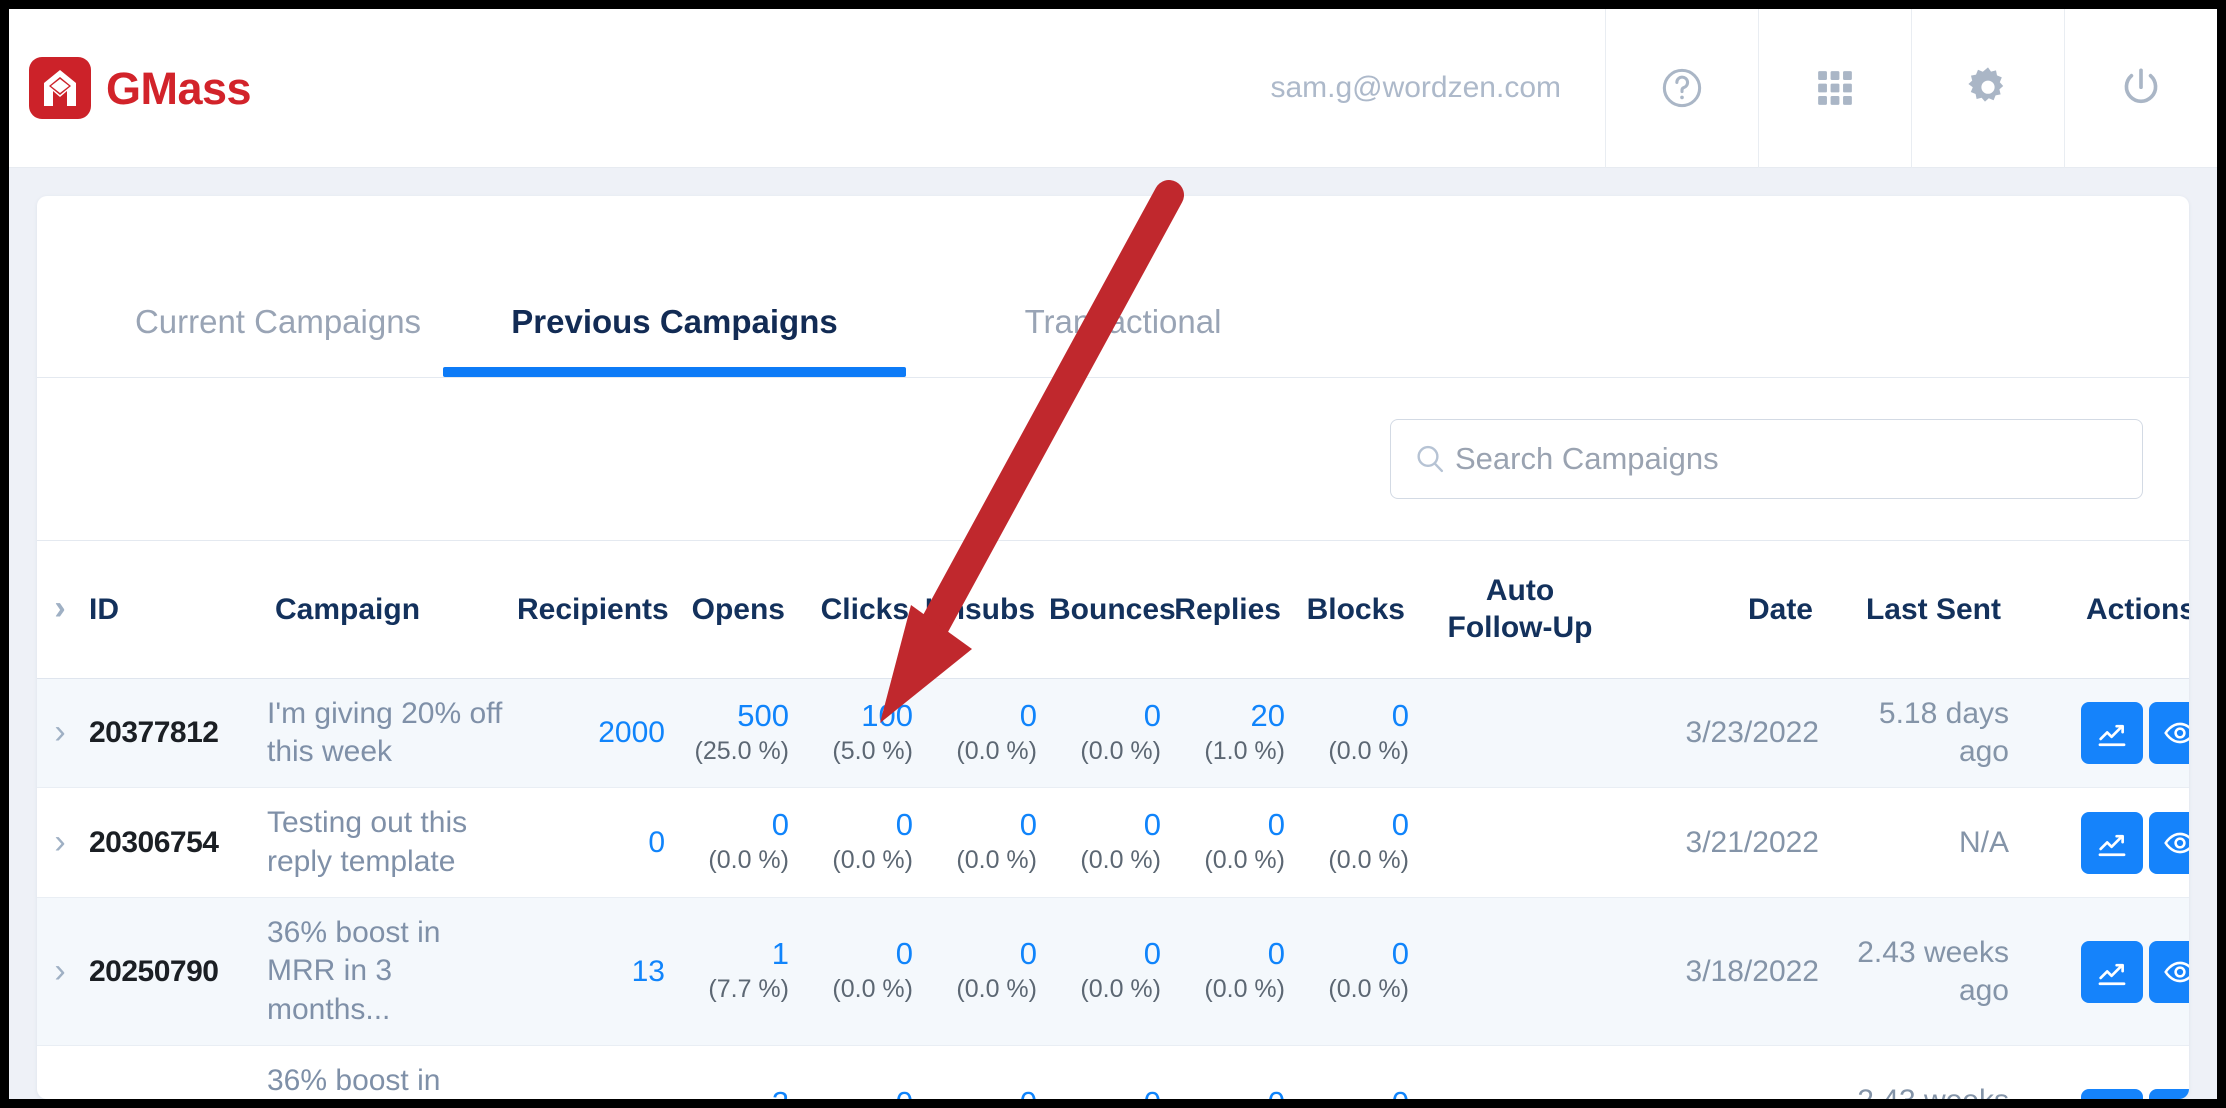 The width and height of the screenshot is (2226, 1108). I want to click on cell-clicks: 100 (5.0 %), so click(857, 733).